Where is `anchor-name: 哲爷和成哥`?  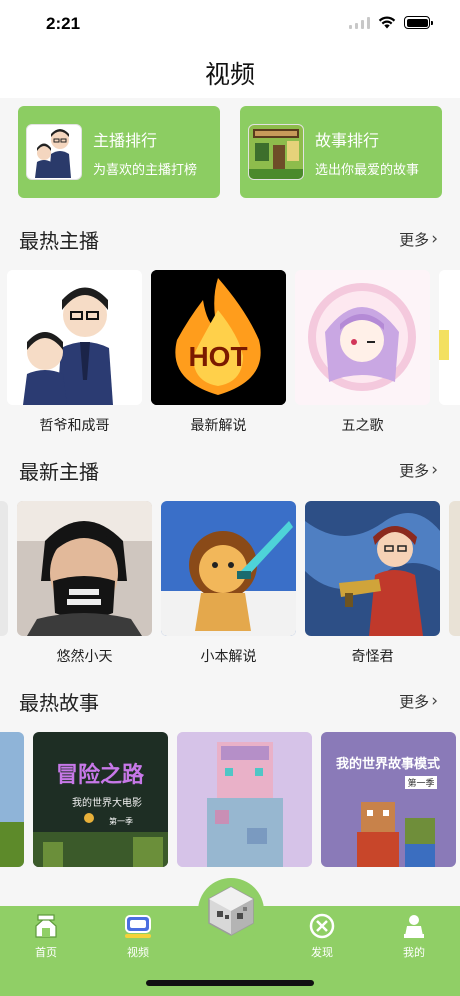
anchor-name: 哲爷和成哥 is located at coordinates (74, 426).